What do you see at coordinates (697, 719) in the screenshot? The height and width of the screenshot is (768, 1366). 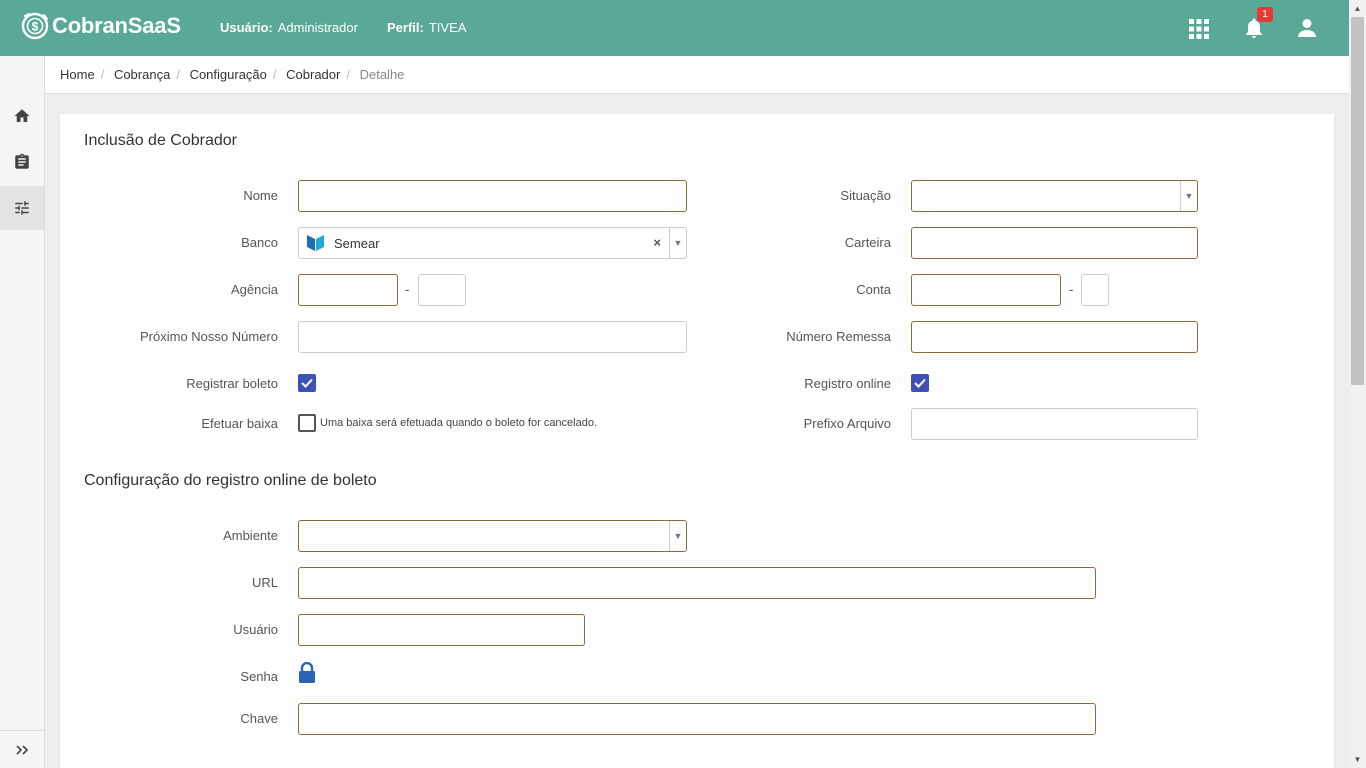 I see `chave-input` at bounding box center [697, 719].